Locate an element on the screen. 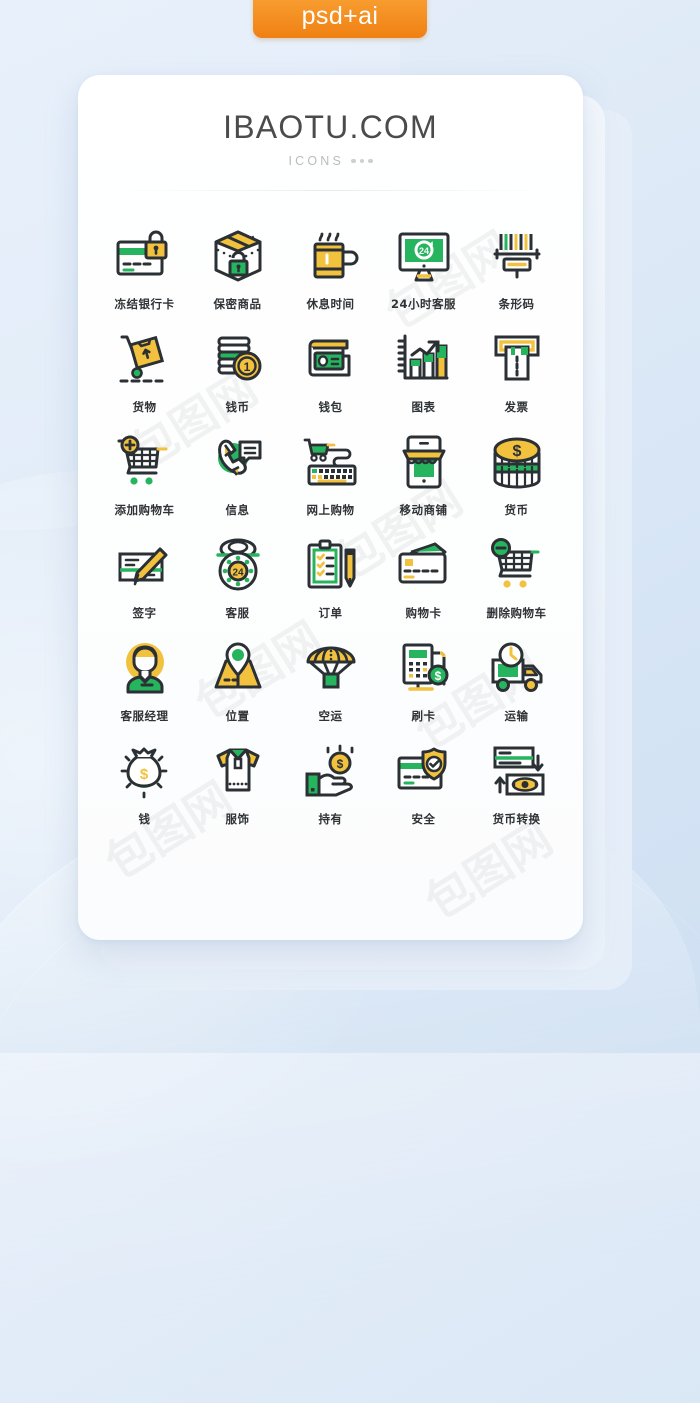  icon-label: 货币 is located at coordinates (516, 510).